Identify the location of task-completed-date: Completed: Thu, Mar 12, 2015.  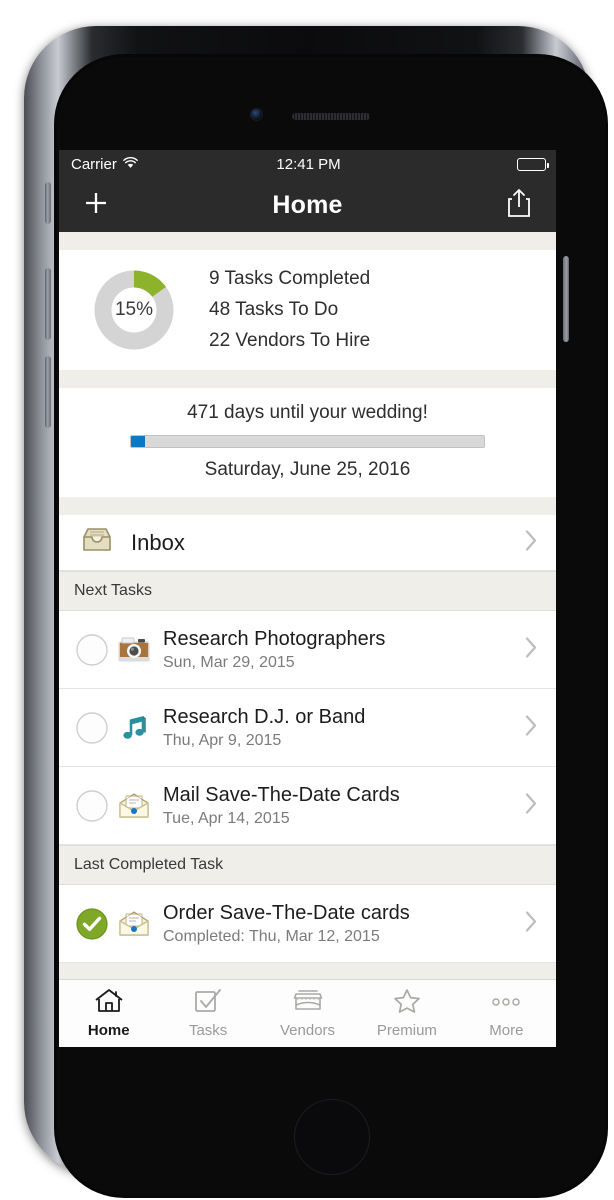
(271, 936).